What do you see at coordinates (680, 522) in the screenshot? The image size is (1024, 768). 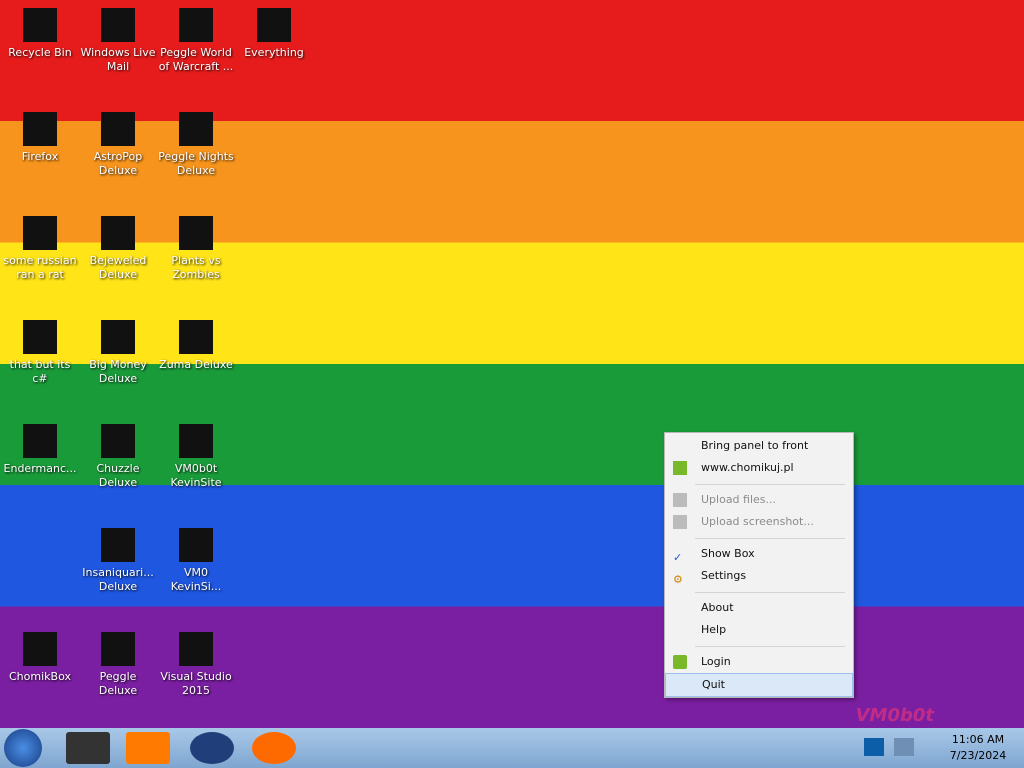 I see `camera-icon` at bounding box center [680, 522].